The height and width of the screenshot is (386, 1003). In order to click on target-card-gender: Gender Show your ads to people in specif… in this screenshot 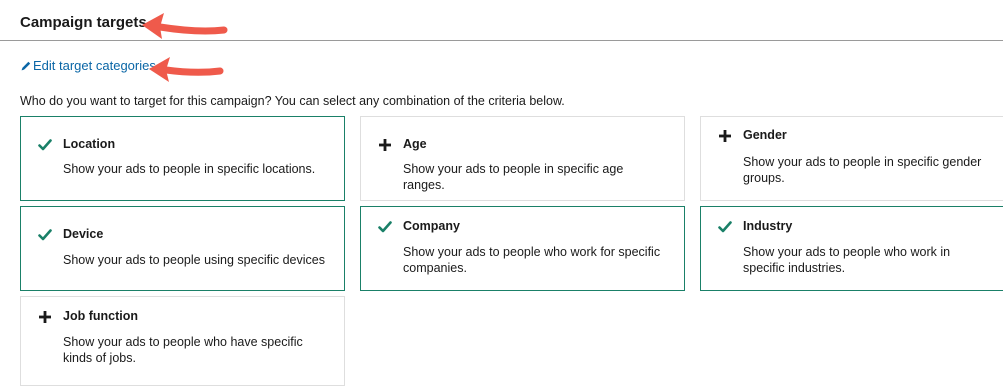, I will do `click(851, 158)`.